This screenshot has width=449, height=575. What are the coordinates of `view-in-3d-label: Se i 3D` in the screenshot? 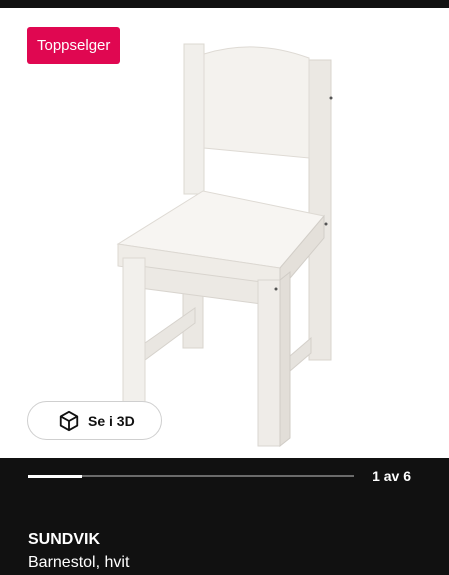 It's located at (111, 420).